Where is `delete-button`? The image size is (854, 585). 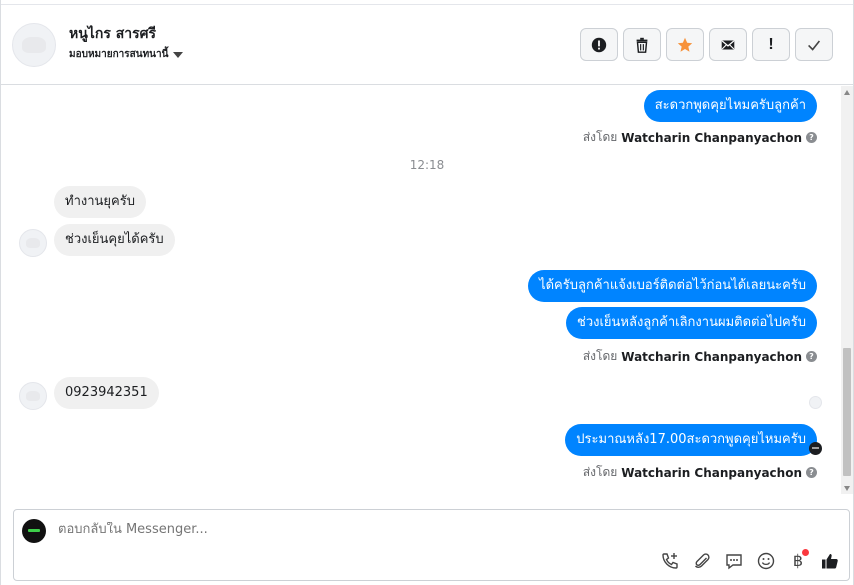
delete-button is located at coordinates (642, 44).